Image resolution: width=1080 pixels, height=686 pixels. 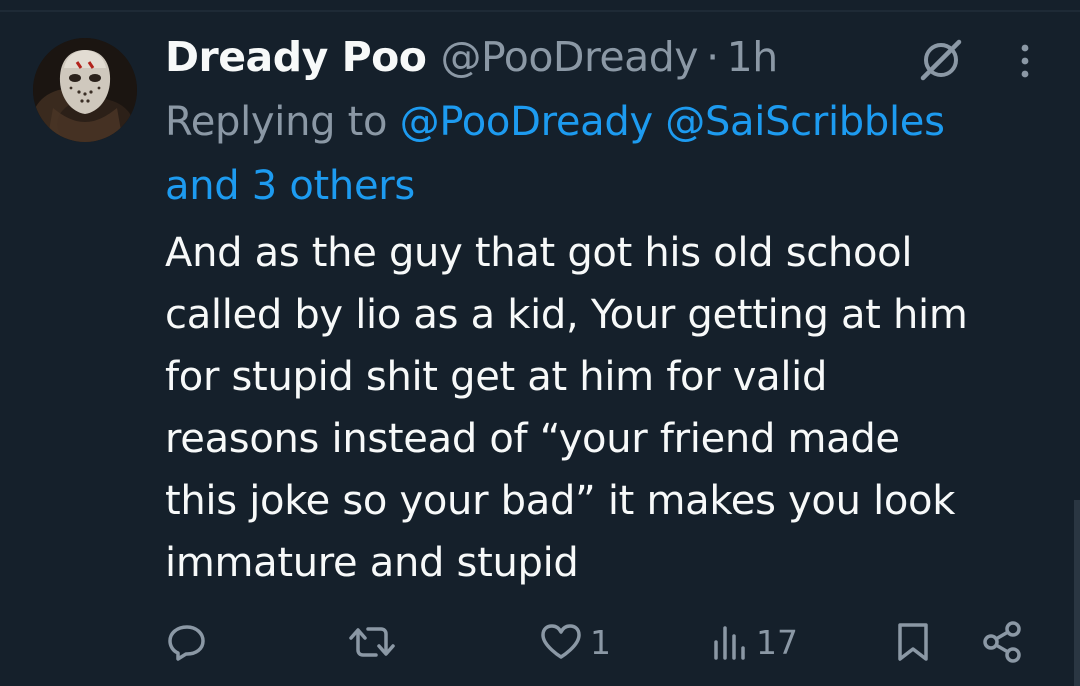 I want to click on like-button: 1, so click(x=574, y=642).